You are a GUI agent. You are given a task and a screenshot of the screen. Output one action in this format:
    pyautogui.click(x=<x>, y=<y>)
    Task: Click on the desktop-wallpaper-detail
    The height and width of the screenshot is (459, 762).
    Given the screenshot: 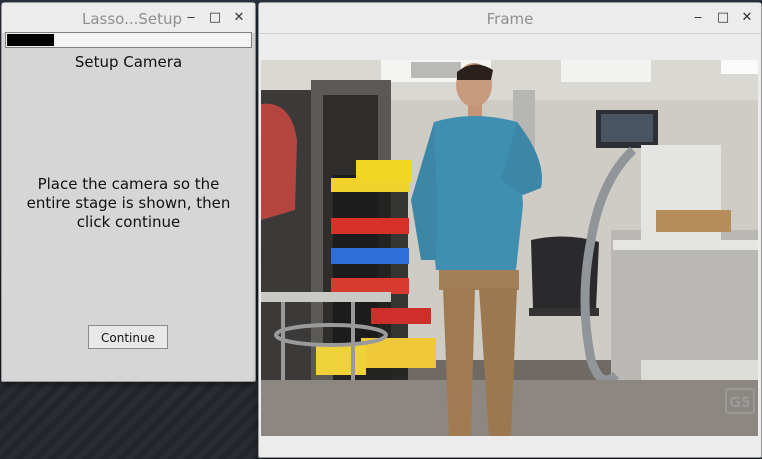 What is the action you would take?
    pyautogui.click(x=131, y=419)
    